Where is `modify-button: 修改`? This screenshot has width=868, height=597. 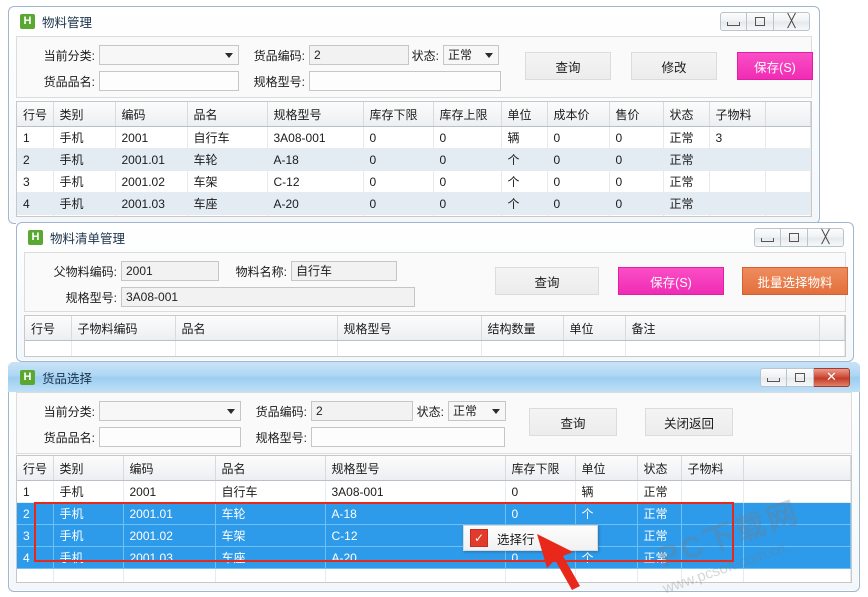
modify-button: 修改 is located at coordinates (674, 66).